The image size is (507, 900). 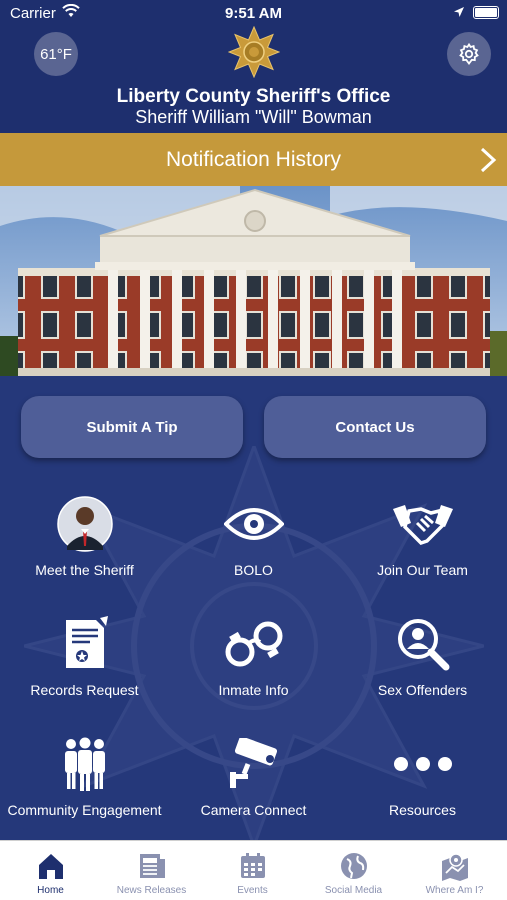 I want to click on calendar-icon, so click(x=252, y=865).